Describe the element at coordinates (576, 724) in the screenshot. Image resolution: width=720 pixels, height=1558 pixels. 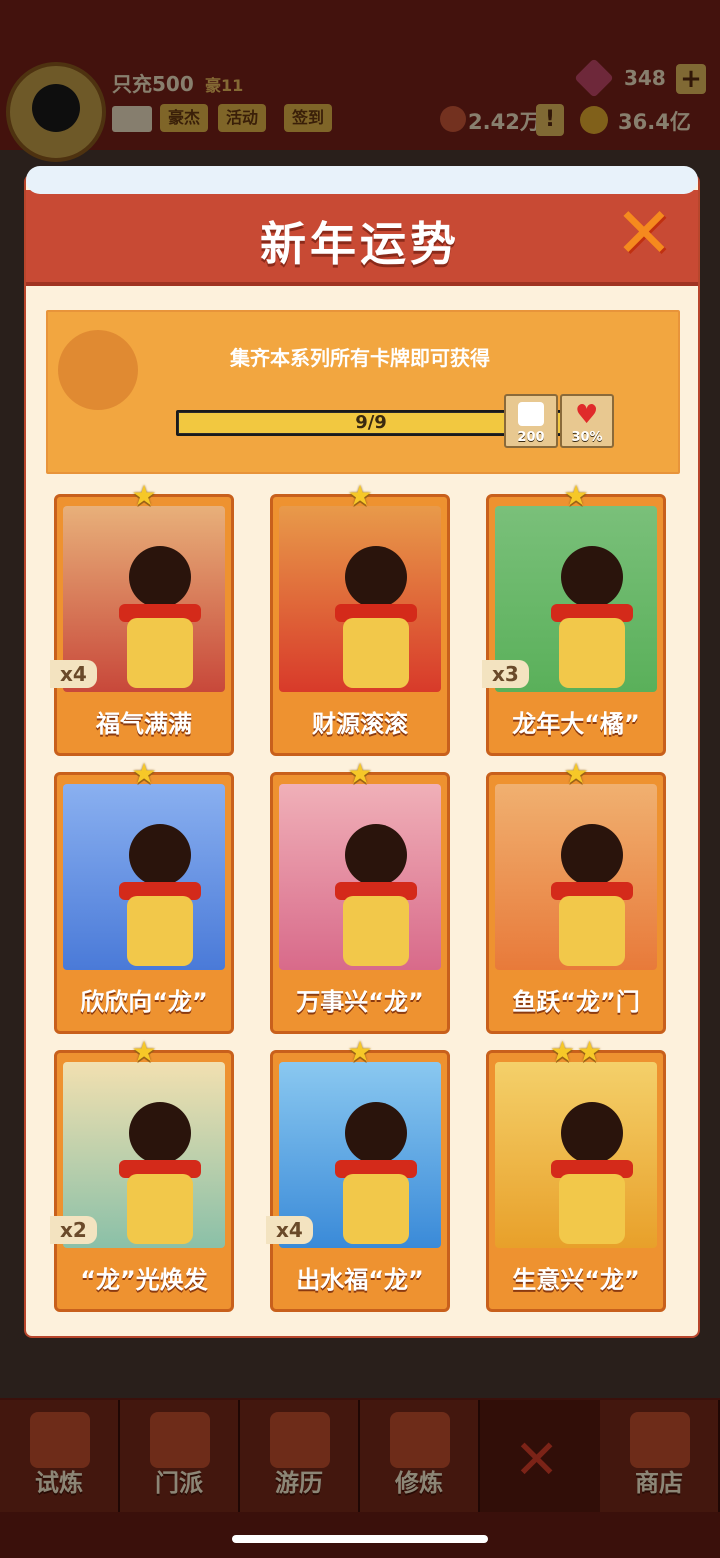
I see `card-name: 龙年大“橘”` at that location.